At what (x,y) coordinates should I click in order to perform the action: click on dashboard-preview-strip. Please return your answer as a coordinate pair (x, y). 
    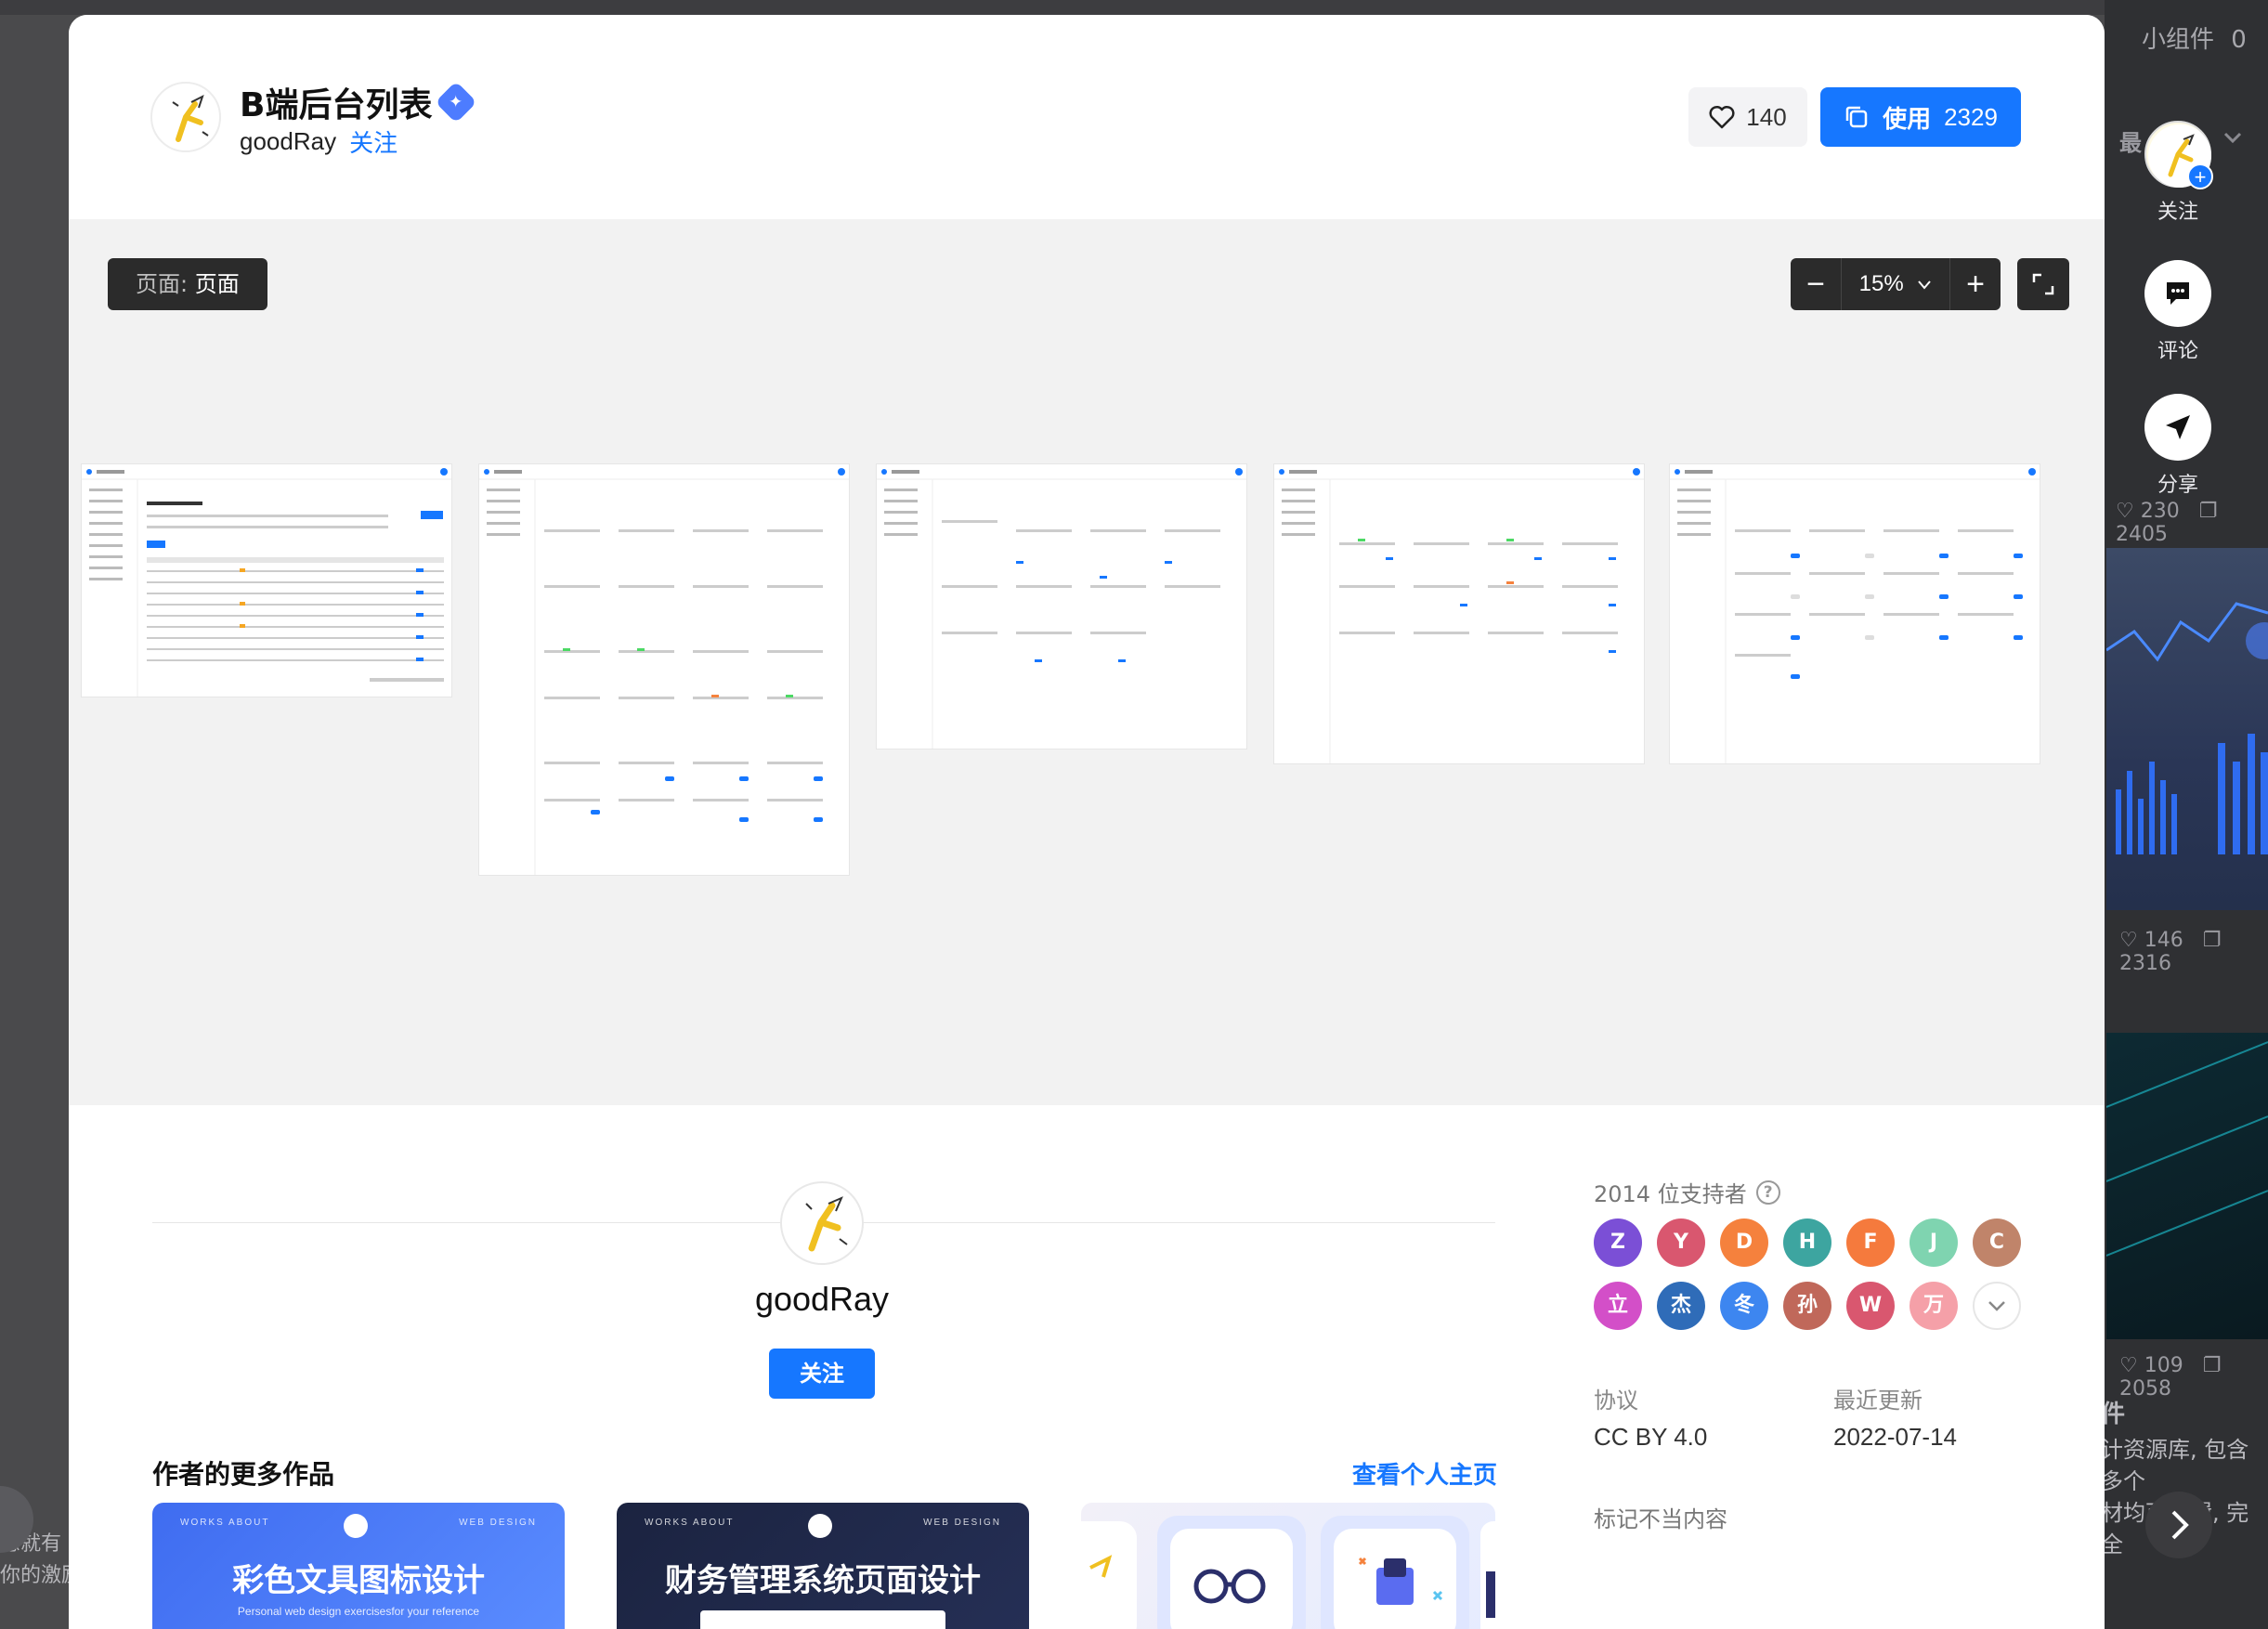
    Looking at the image, I should click on (822, 1619).